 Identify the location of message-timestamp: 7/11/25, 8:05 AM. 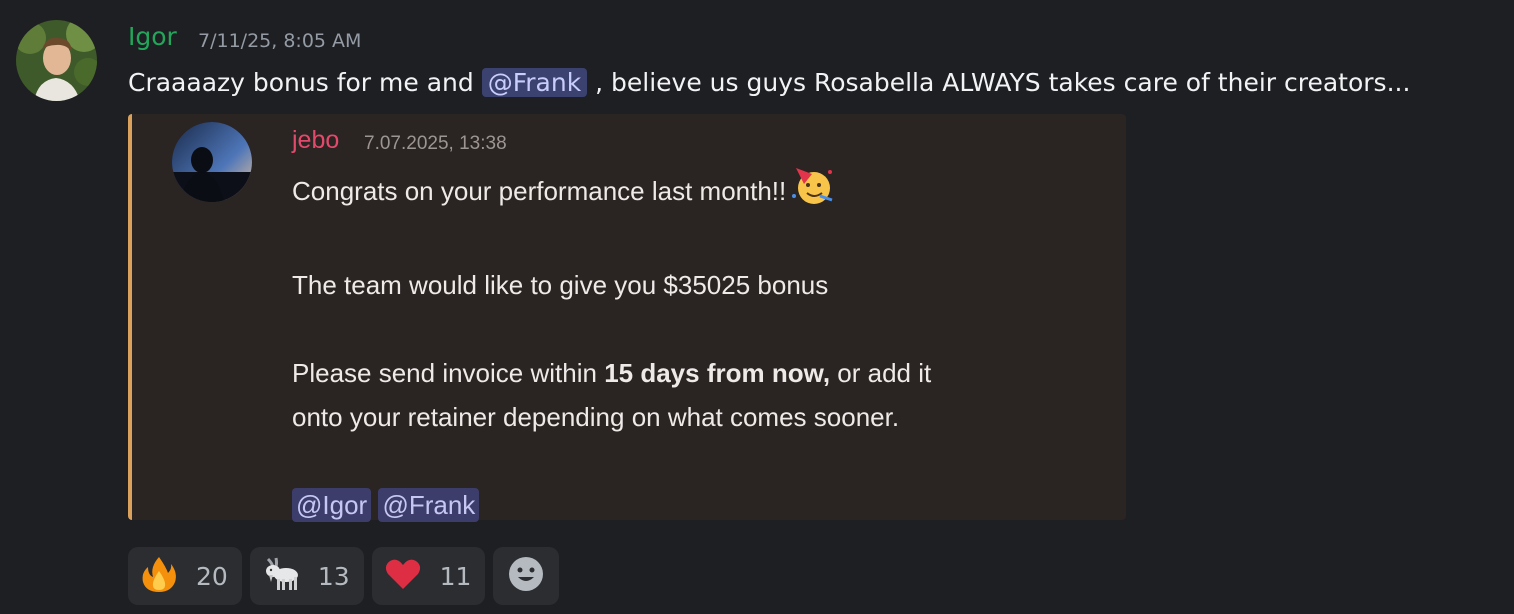
(280, 41).